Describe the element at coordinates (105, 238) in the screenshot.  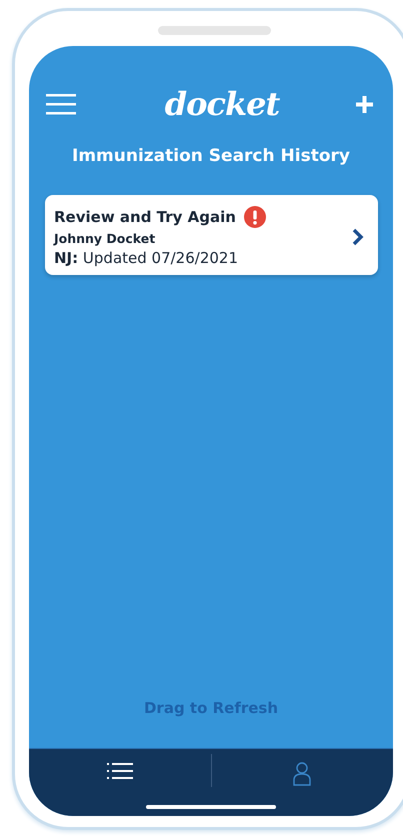
I see `patient-name: Johnny Docket` at that location.